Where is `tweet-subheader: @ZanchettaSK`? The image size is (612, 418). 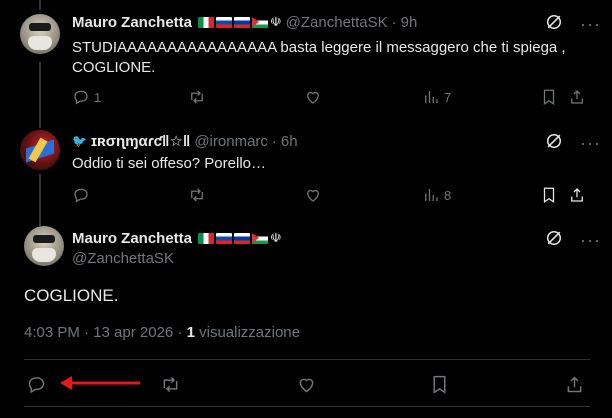
tweet-subheader: @ZanchettaSK is located at coordinates (123, 258).